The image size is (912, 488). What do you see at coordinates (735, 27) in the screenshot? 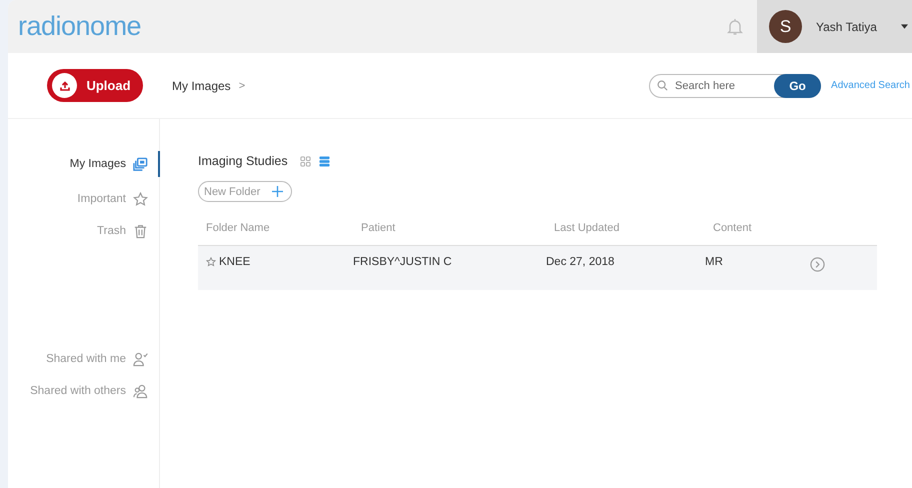
I see `bell-icon` at bounding box center [735, 27].